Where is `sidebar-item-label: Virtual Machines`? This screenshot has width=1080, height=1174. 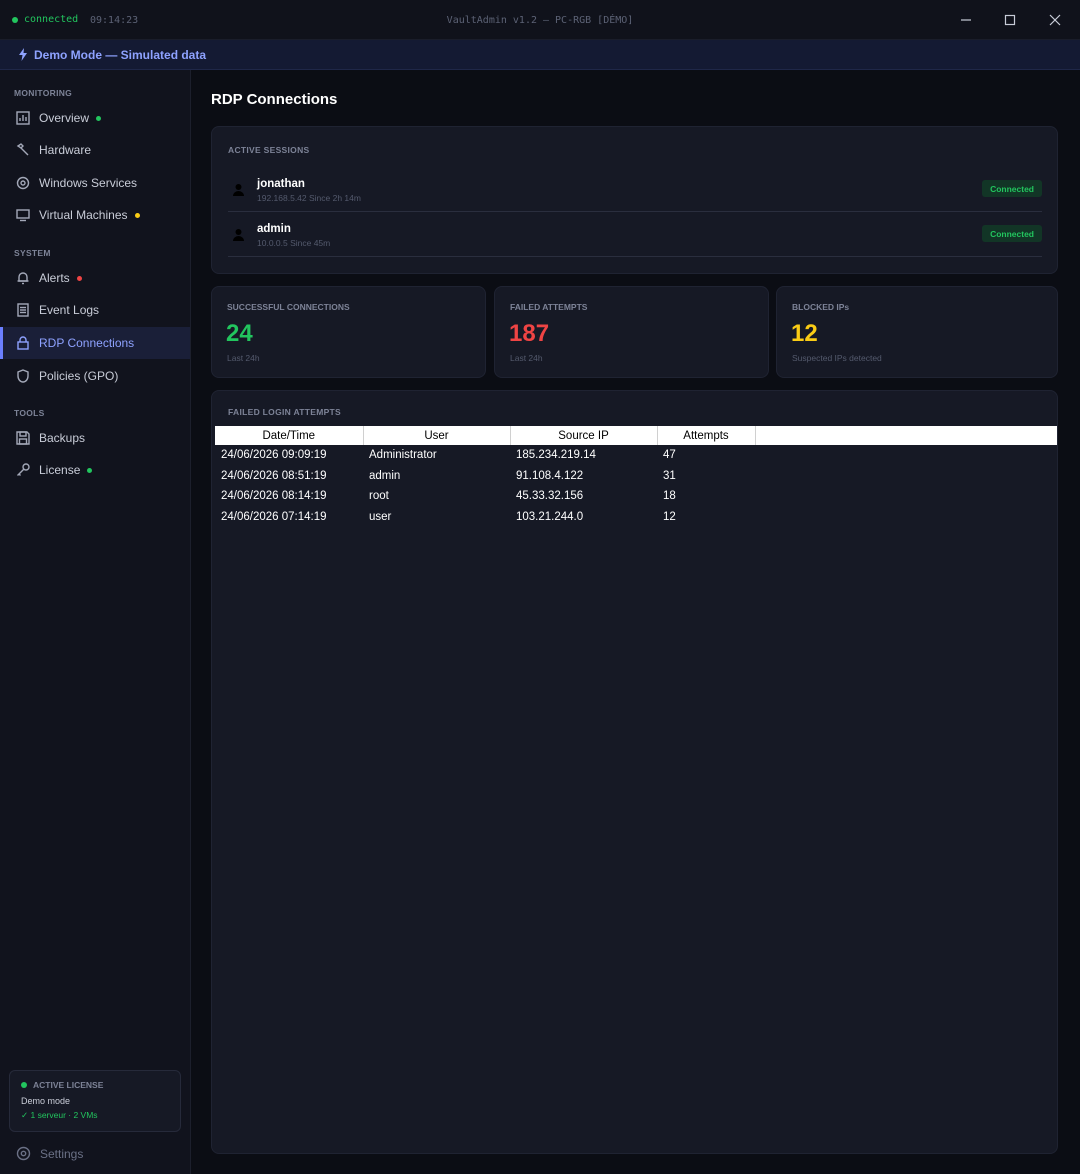 sidebar-item-label: Virtual Machines is located at coordinates (83, 215).